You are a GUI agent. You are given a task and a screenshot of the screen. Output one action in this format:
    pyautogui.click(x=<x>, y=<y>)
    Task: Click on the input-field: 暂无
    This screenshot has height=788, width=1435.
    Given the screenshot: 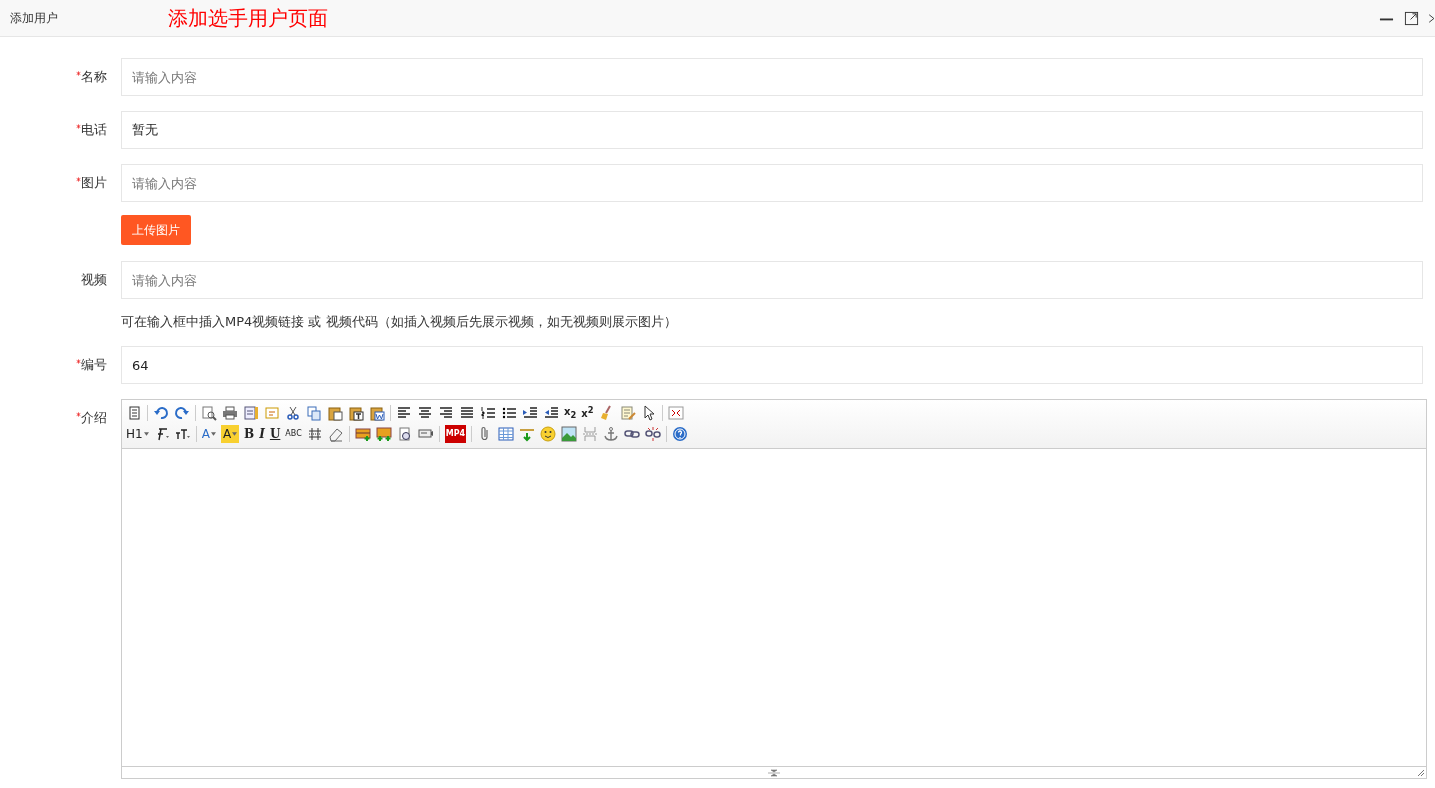 What is the action you would take?
    pyautogui.click(x=772, y=130)
    